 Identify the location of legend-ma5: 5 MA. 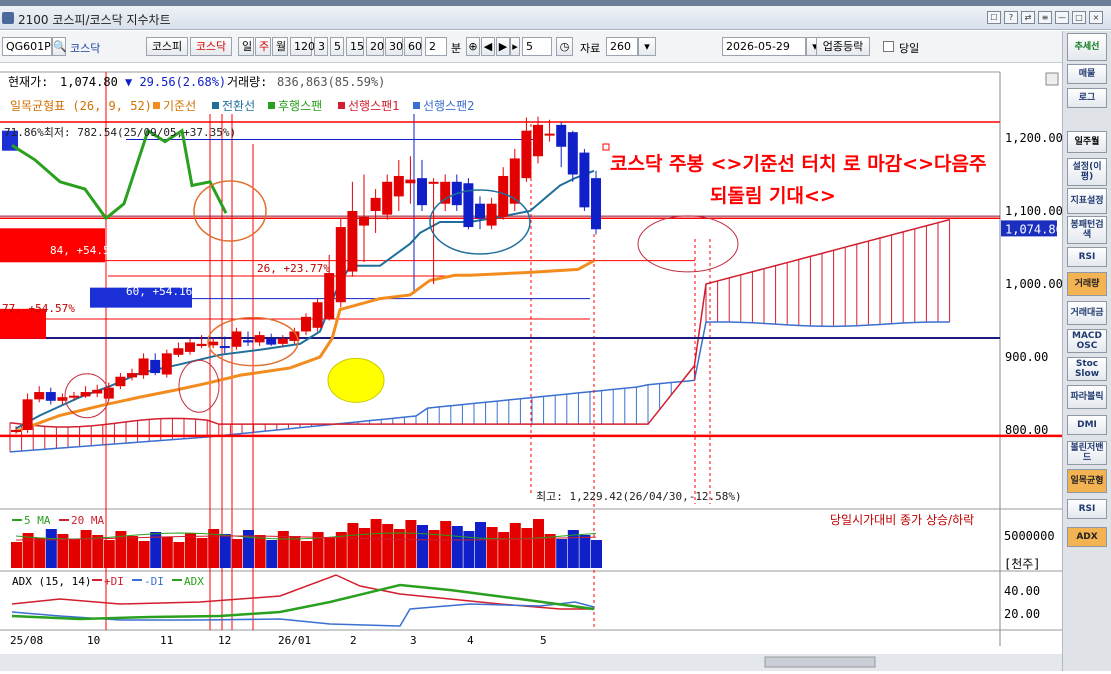
(37, 520).